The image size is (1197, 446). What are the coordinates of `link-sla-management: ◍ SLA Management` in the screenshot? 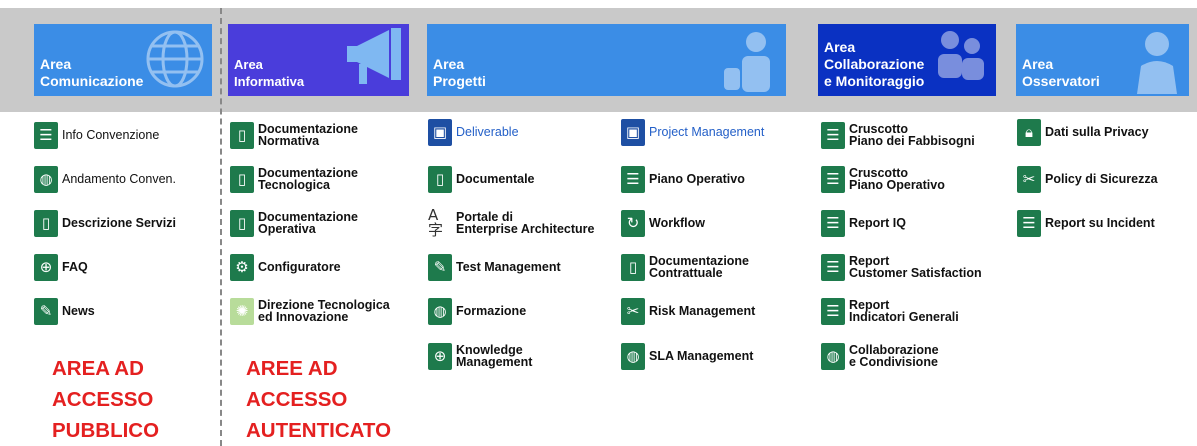 It's located at (687, 356).